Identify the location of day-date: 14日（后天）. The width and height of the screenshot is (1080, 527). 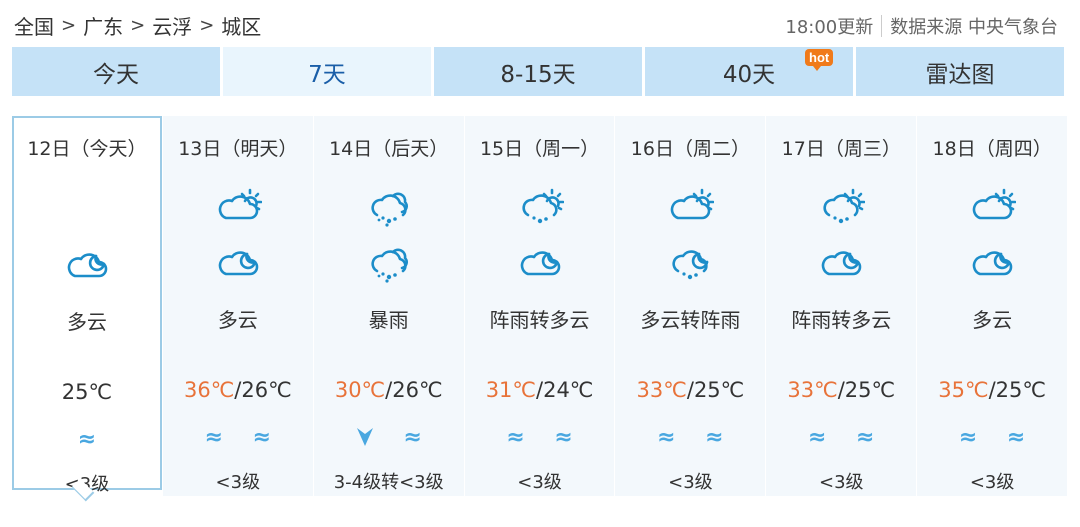
(389, 149).